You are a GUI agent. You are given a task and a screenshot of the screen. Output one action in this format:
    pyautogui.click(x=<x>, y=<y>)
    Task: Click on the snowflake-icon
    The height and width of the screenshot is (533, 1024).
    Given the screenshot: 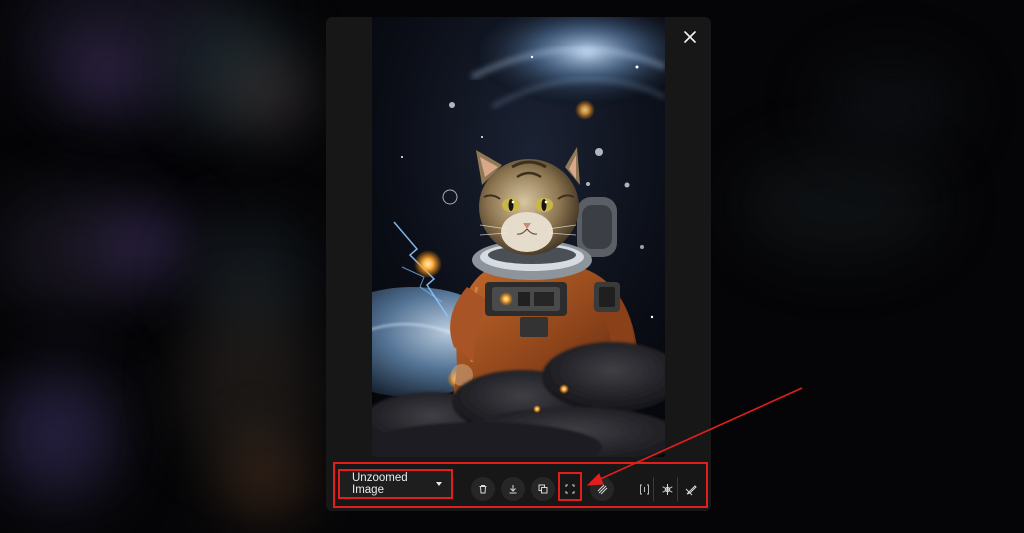 What is the action you would take?
    pyautogui.click(x=667, y=489)
    